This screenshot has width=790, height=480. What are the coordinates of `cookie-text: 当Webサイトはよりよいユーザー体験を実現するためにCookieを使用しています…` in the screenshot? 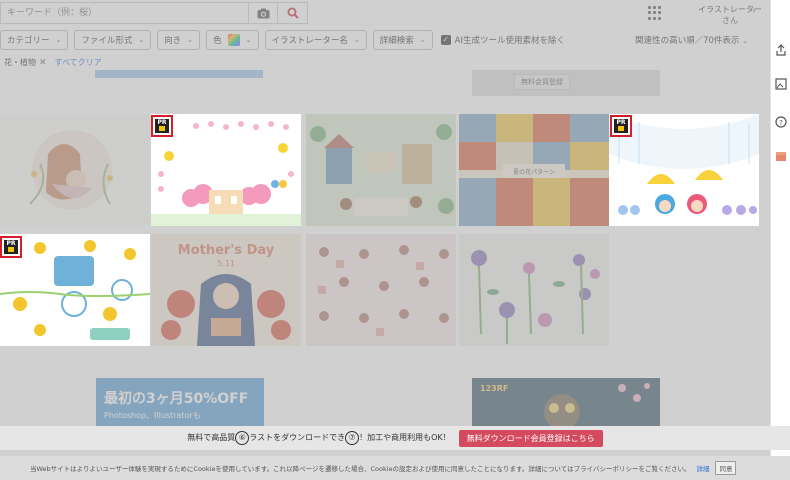 It's located at (360, 469).